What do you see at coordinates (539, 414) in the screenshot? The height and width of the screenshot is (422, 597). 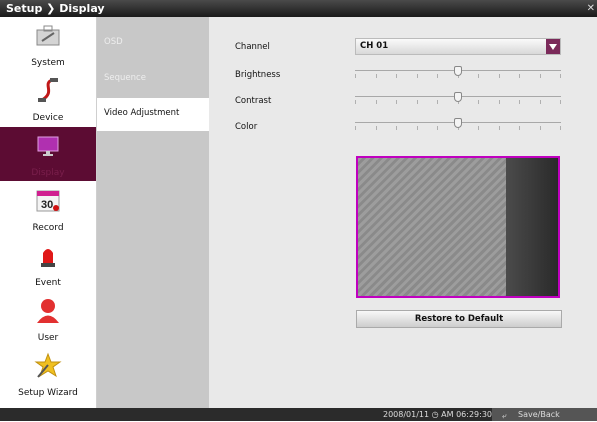 I see `save-back-label: Save/Back` at bounding box center [539, 414].